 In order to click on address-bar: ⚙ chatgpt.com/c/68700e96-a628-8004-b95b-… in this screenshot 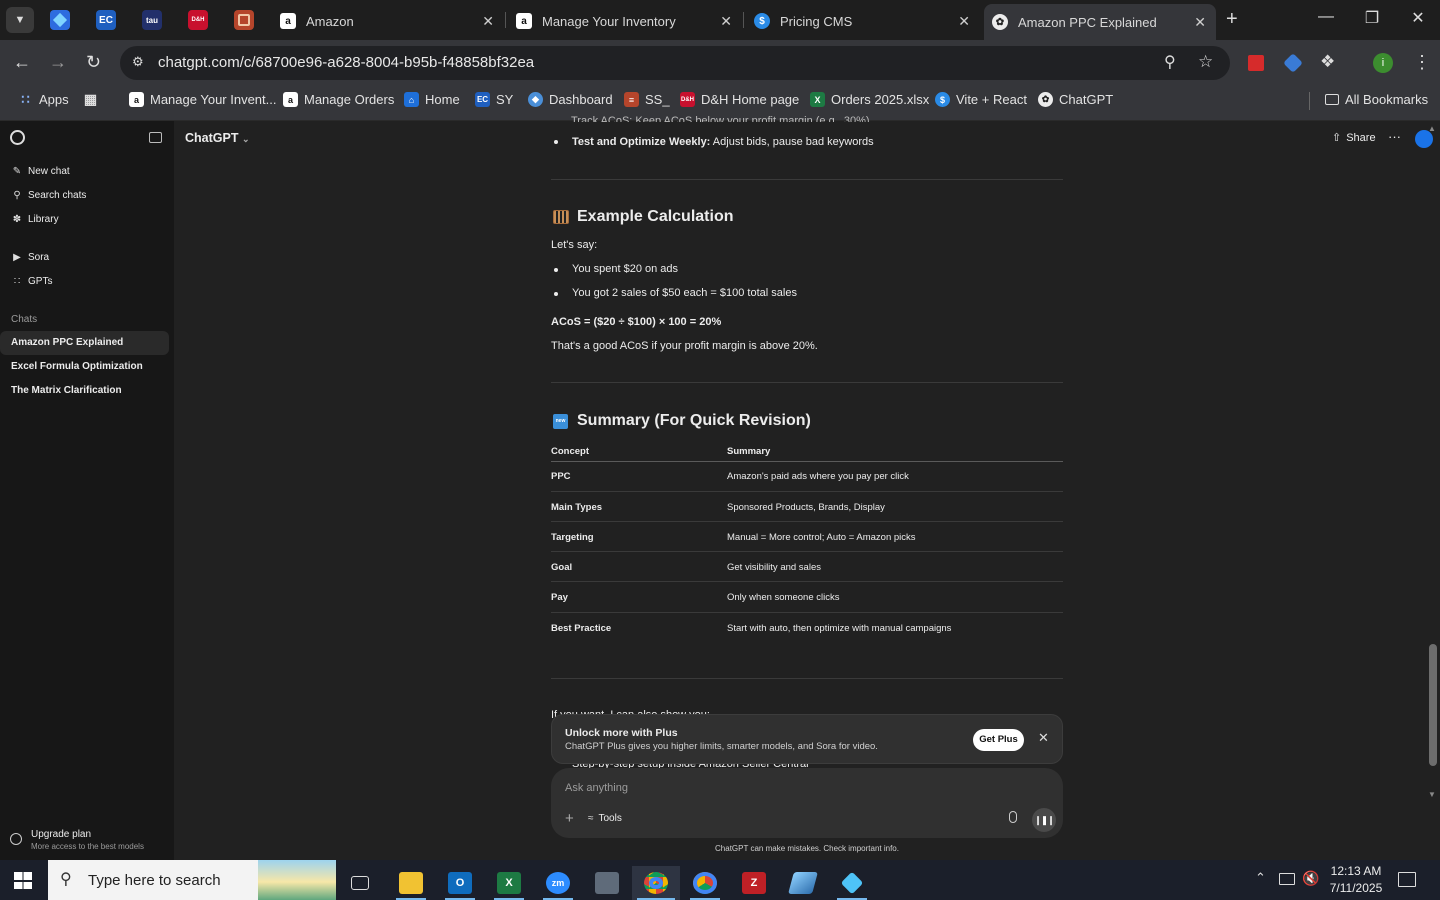, I will do `click(675, 63)`.